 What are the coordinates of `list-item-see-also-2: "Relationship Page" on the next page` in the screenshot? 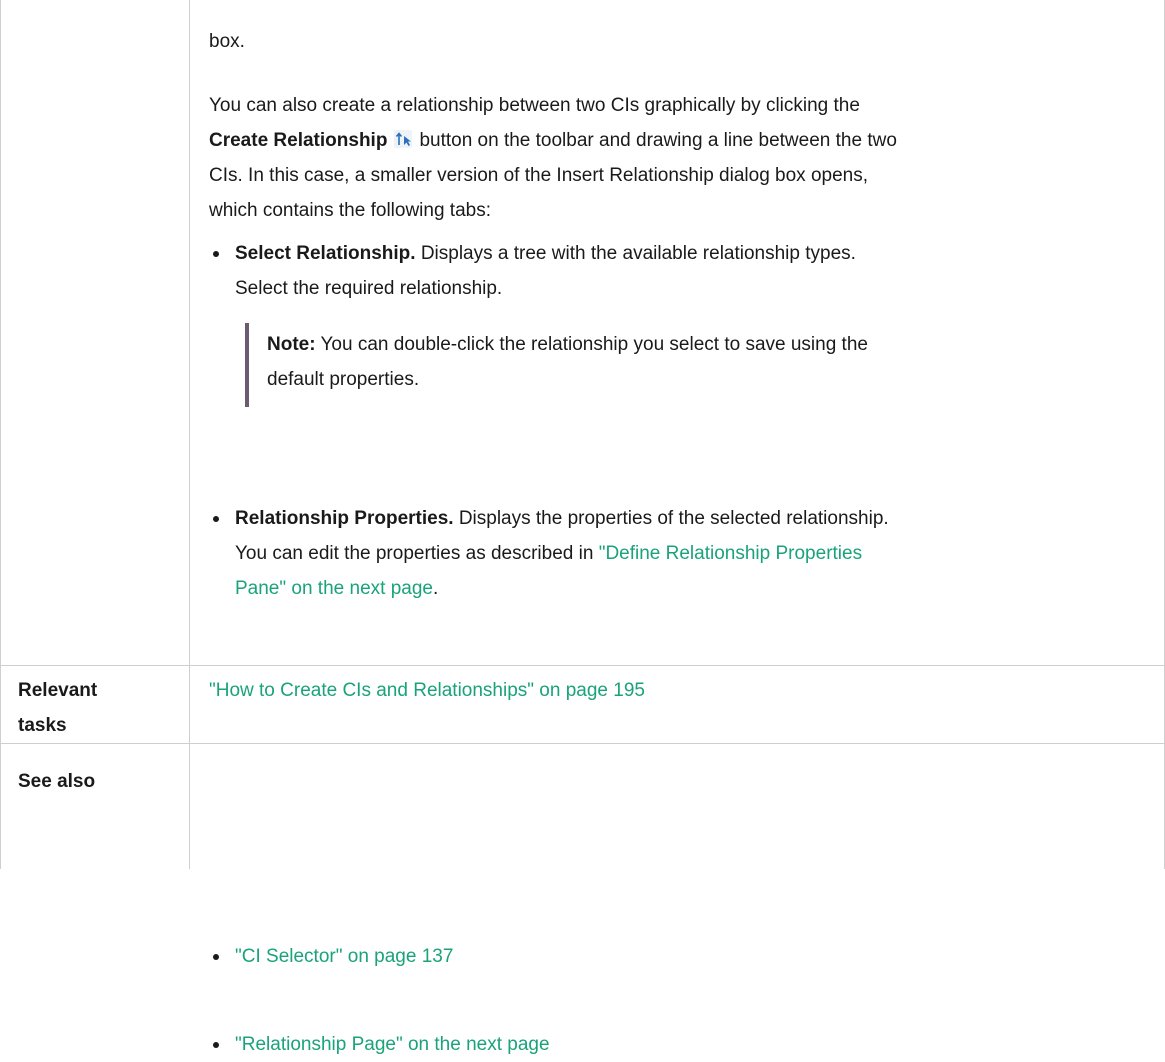 It's located at (682, 1044).